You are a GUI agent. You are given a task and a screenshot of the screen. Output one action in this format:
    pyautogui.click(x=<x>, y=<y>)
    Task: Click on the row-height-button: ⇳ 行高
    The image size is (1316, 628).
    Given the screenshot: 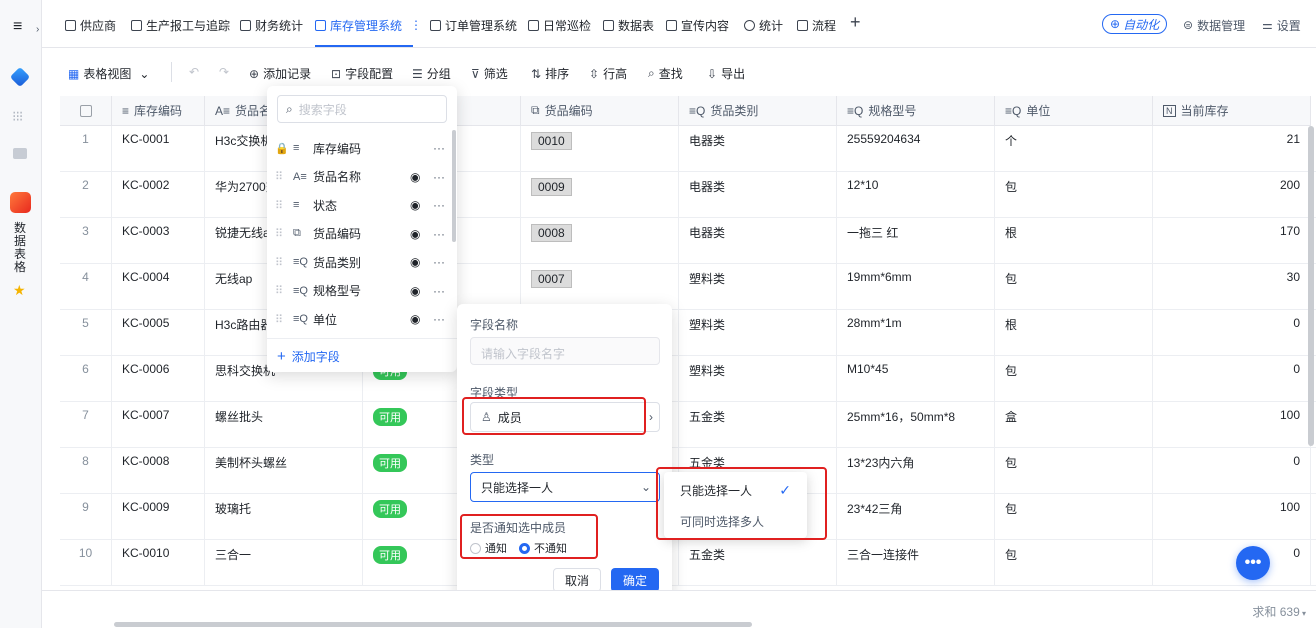 What is the action you would take?
    pyautogui.click(x=608, y=73)
    